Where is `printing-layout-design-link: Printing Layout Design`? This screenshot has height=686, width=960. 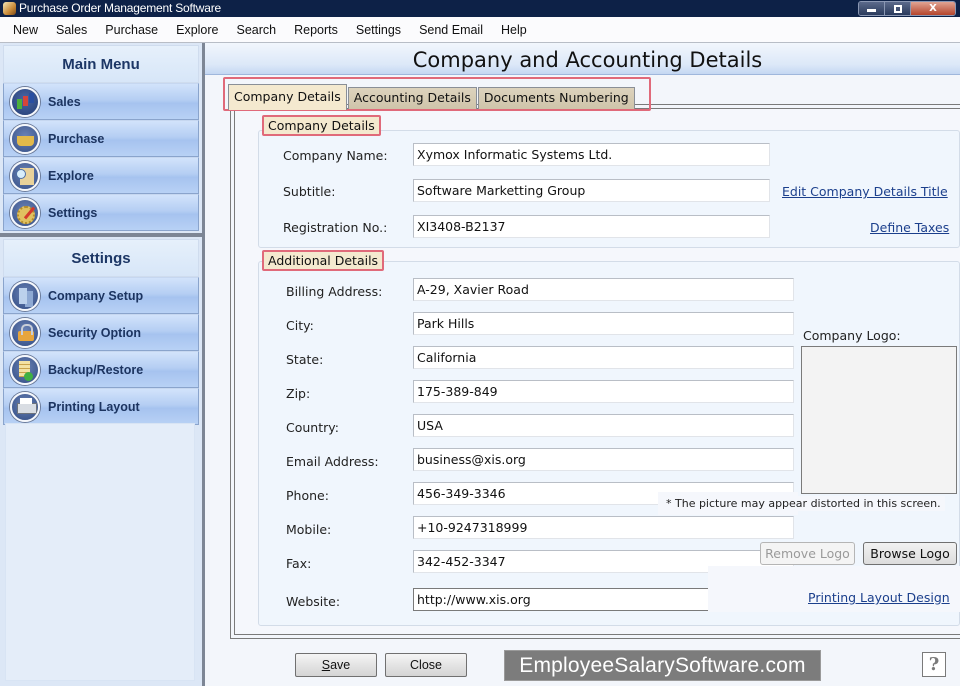 printing-layout-design-link: Printing Layout Design is located at coordinates (879, 597).